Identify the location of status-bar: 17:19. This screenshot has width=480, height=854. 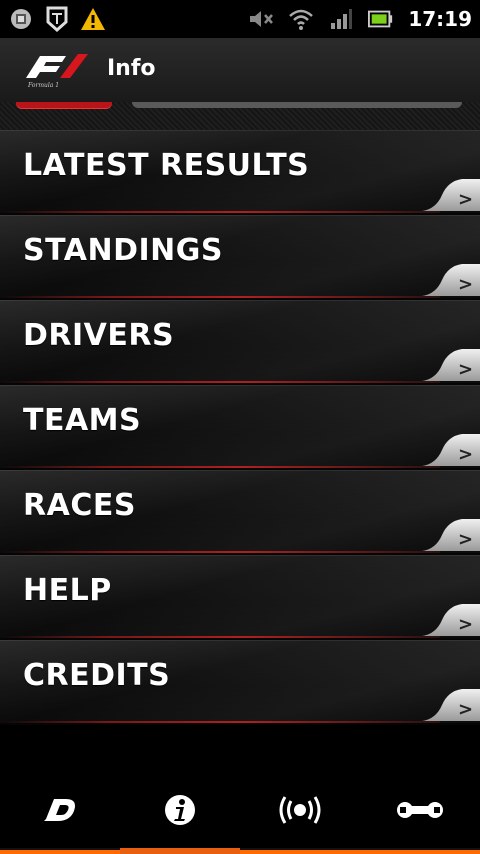
(240, 19).